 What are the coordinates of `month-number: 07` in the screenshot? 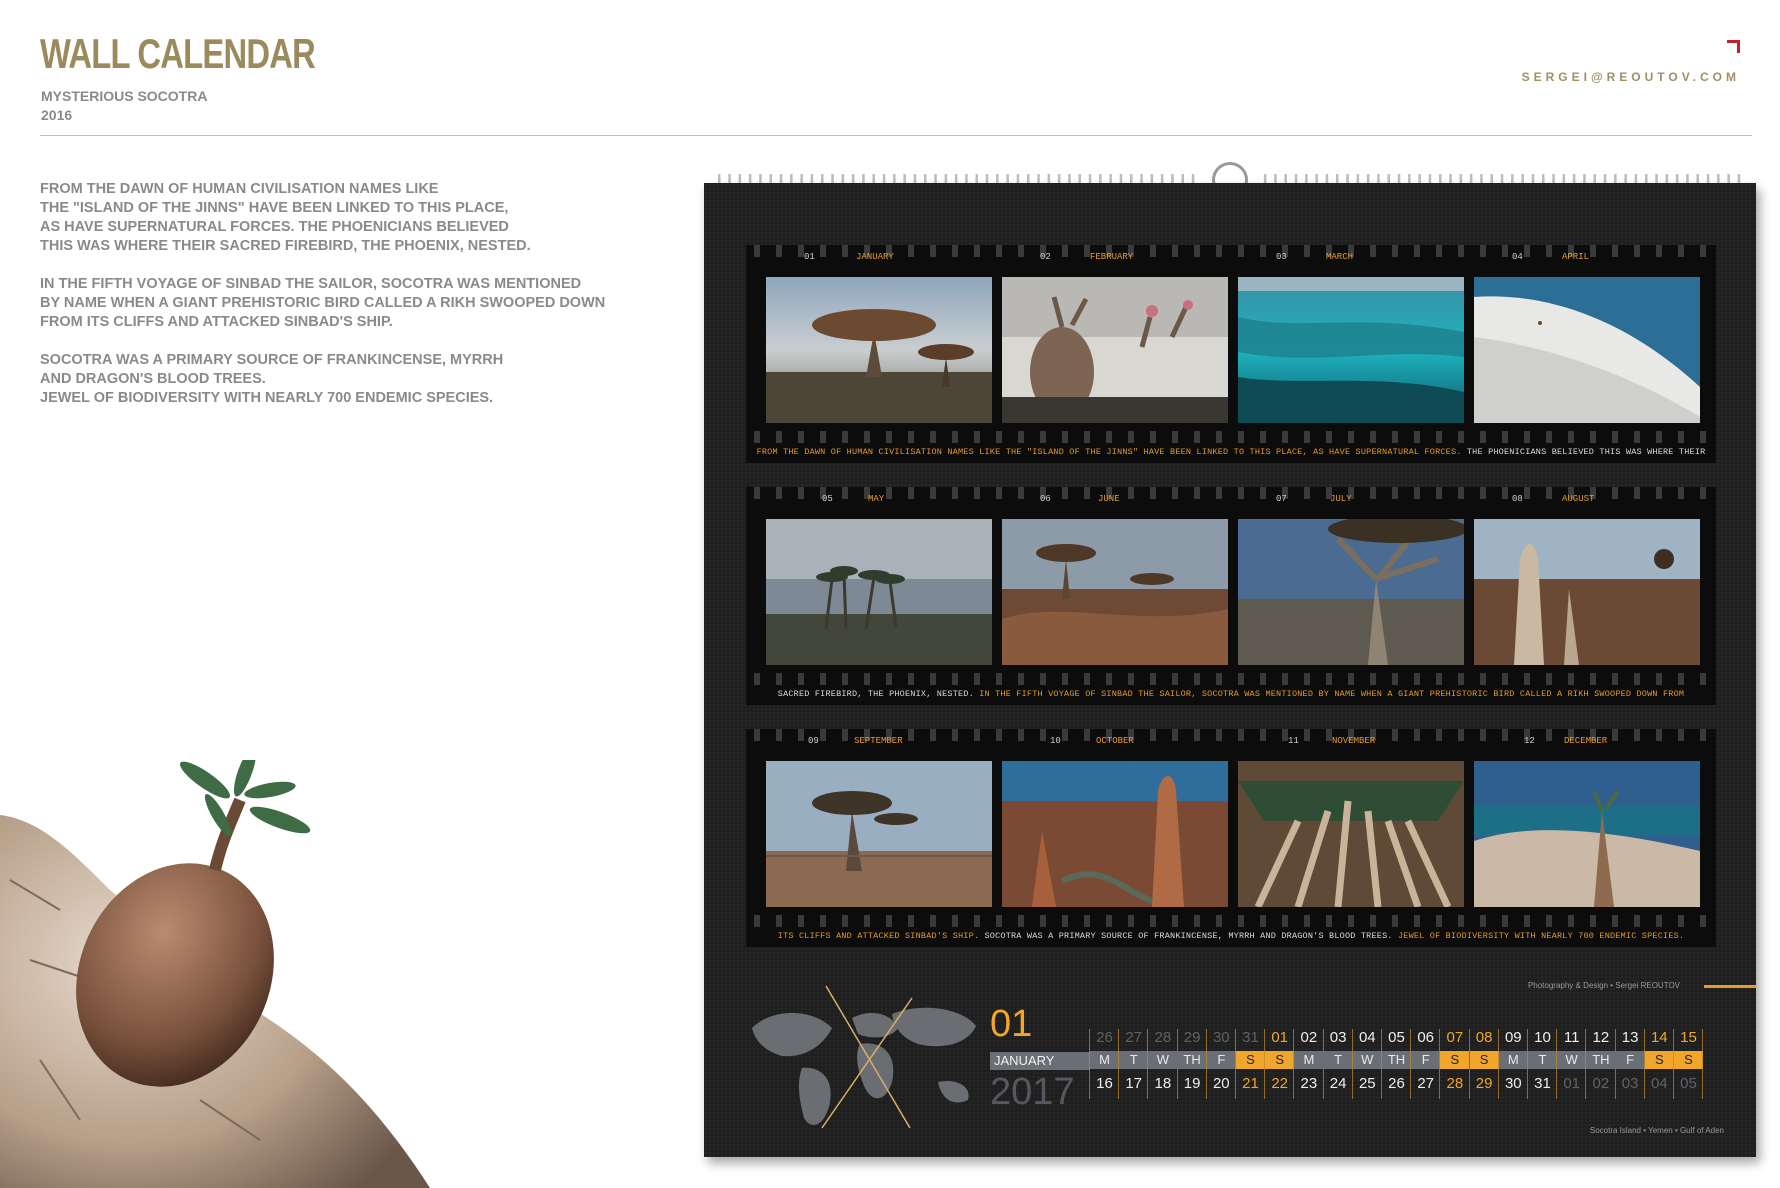 It's located at (1281, 499).